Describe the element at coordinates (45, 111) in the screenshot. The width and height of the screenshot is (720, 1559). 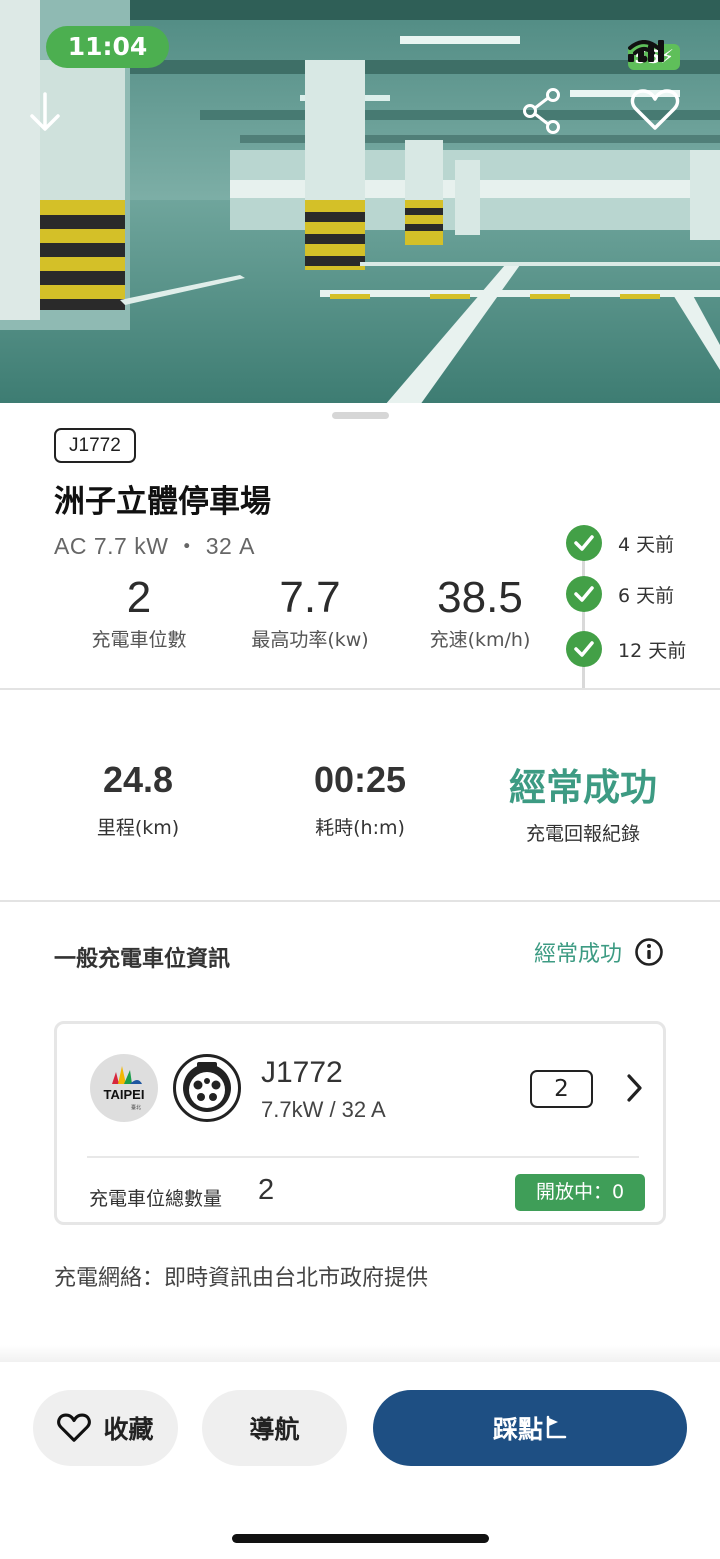
I see `arrow-down-icon` at that location.